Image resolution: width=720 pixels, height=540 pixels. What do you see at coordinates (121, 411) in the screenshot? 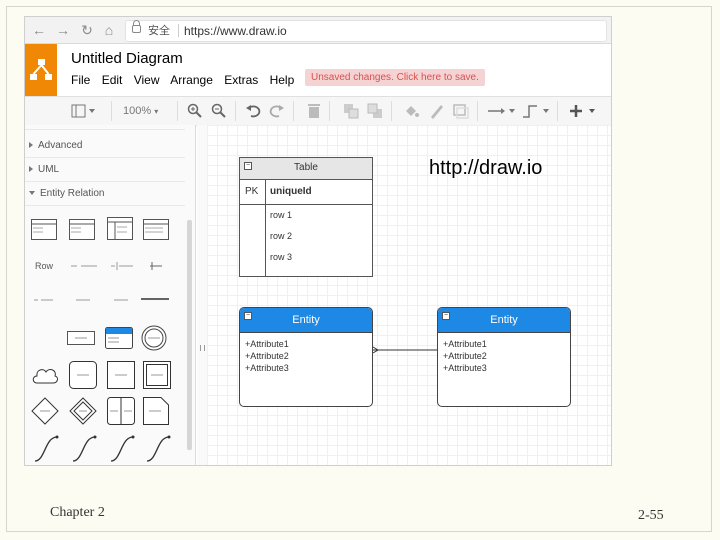
I see `shape-entity-with-key` at bounding box center [121, 411].